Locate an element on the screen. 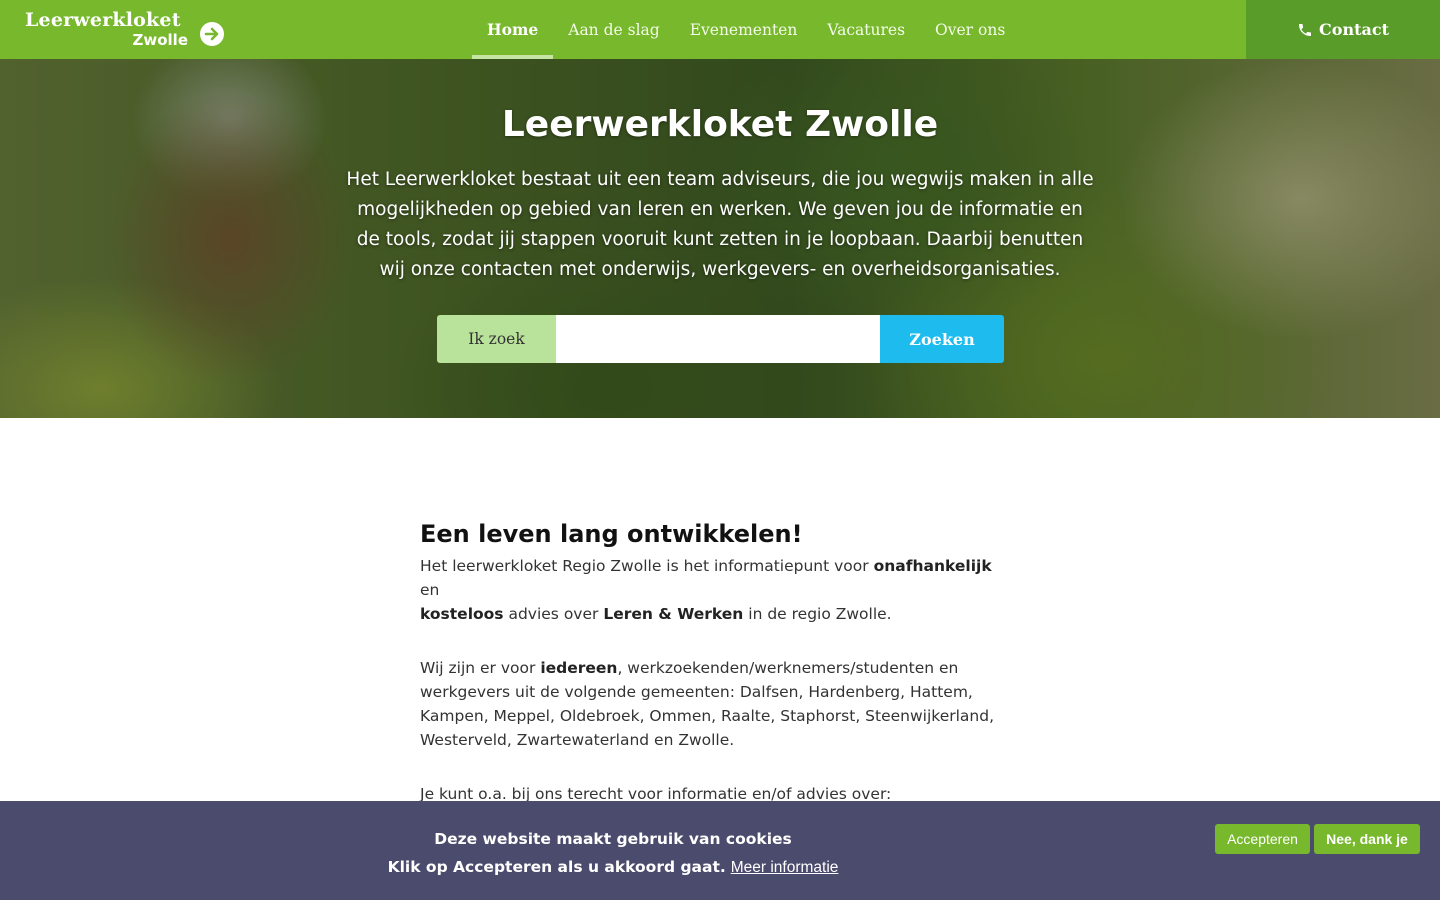 This screenshot has width=1440, height=900. cookie-decline-button: Nee, dank je is located at coordinates (1367, 839).